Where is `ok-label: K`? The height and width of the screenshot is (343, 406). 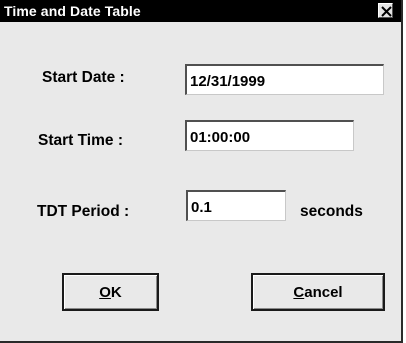 ok-label: K is located at coordinates (116, 292).